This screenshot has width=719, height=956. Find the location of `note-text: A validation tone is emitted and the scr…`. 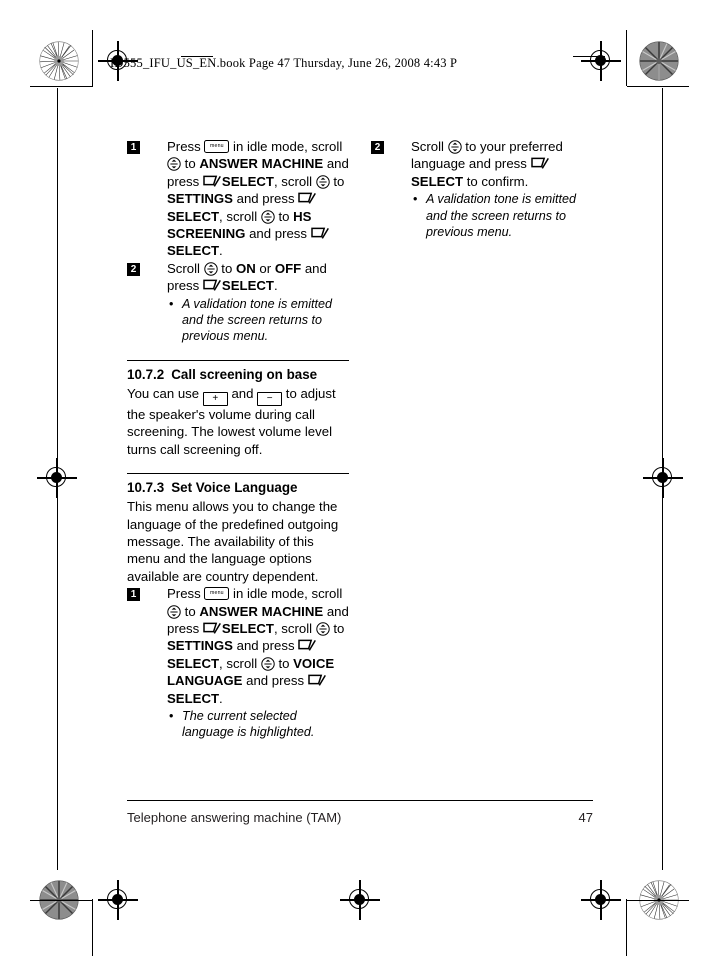

note-text: A validation tone is emitted and the scr… is located at coordinates (501, 216).